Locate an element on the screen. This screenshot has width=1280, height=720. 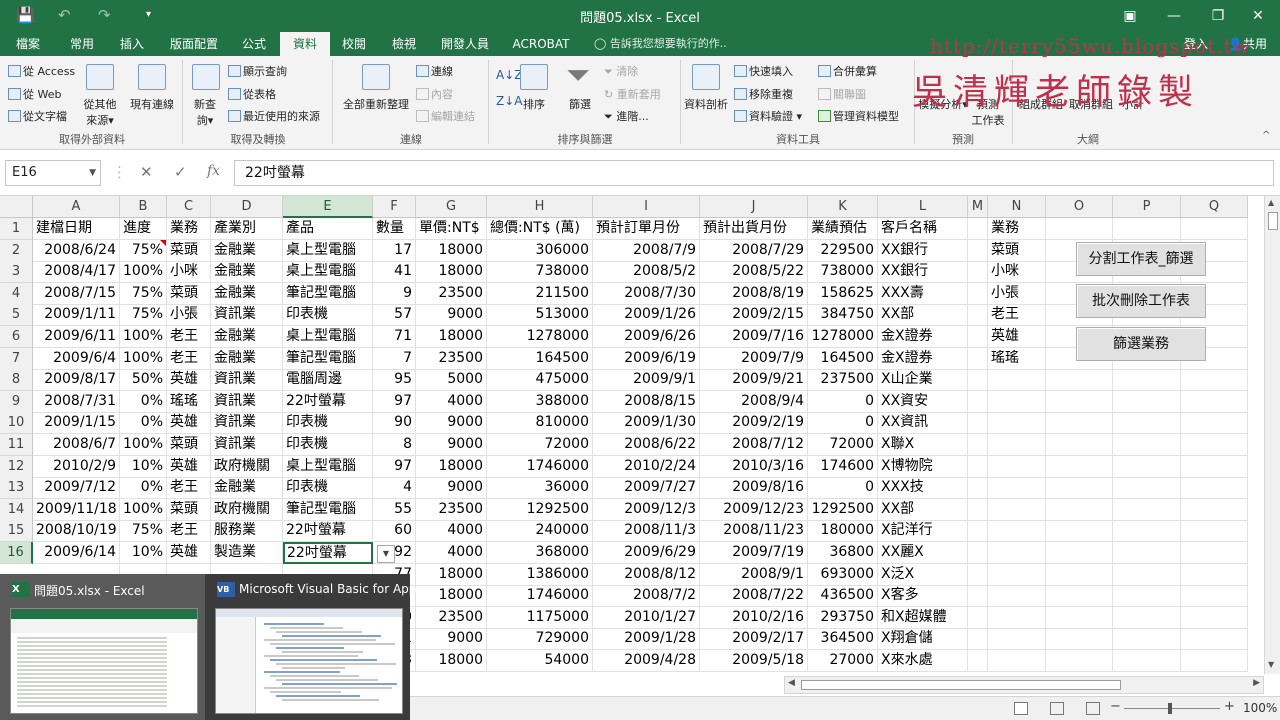
table-cell: 筆記型電腦 is located at coordinates (328, 509).